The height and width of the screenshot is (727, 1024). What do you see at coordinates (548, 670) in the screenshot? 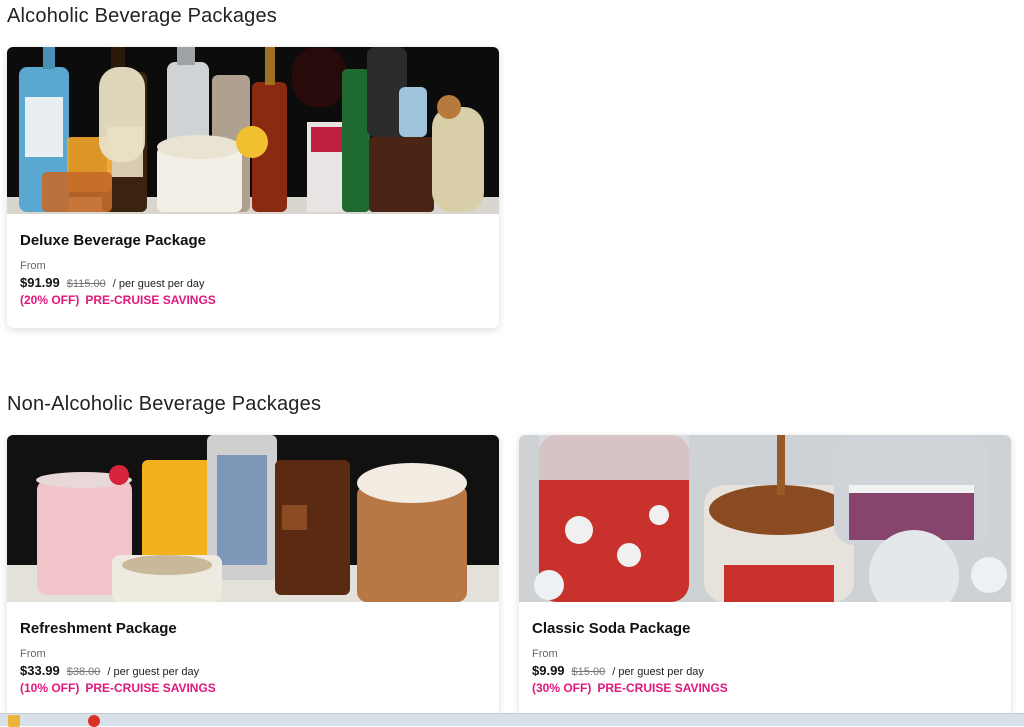
I see `sale-price: $9.99` at bounding box center [548, 670].